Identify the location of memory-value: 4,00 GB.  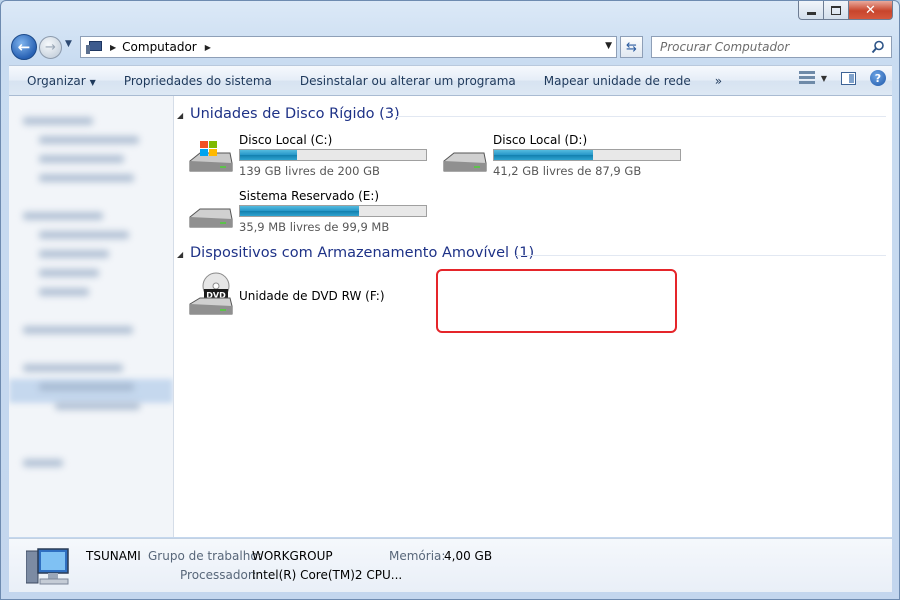
(468, 556).